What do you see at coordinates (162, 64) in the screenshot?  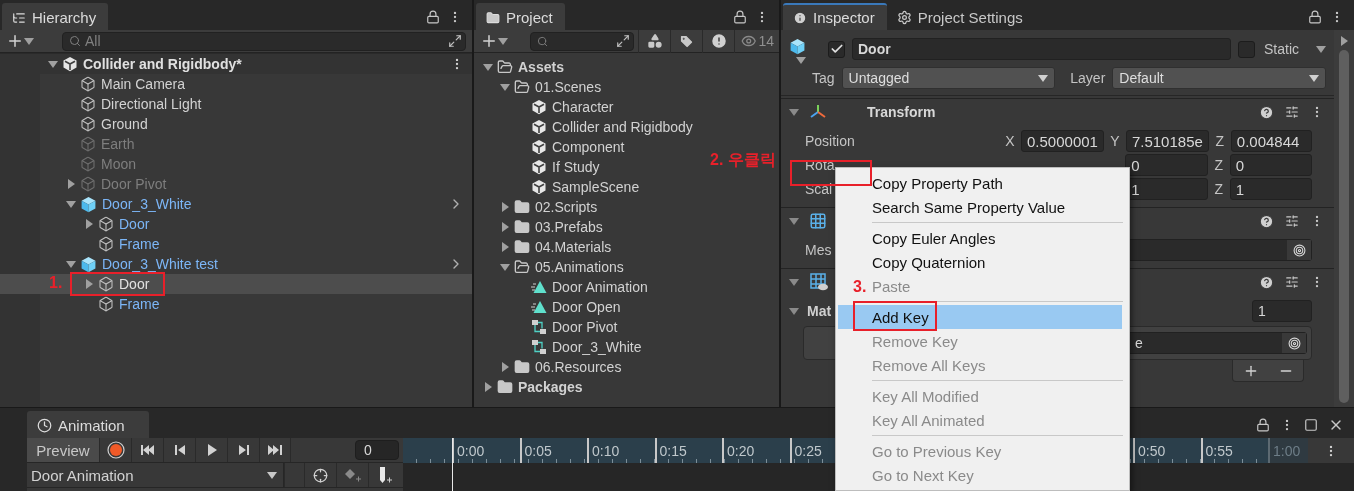 I see `scene-name: Collider and Rigidbody*` at bounding box center [162, 64].